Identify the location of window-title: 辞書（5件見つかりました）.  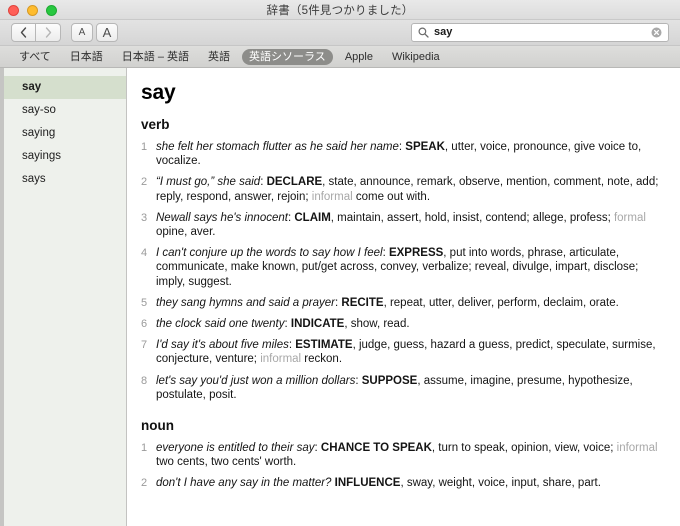
(340, 11).